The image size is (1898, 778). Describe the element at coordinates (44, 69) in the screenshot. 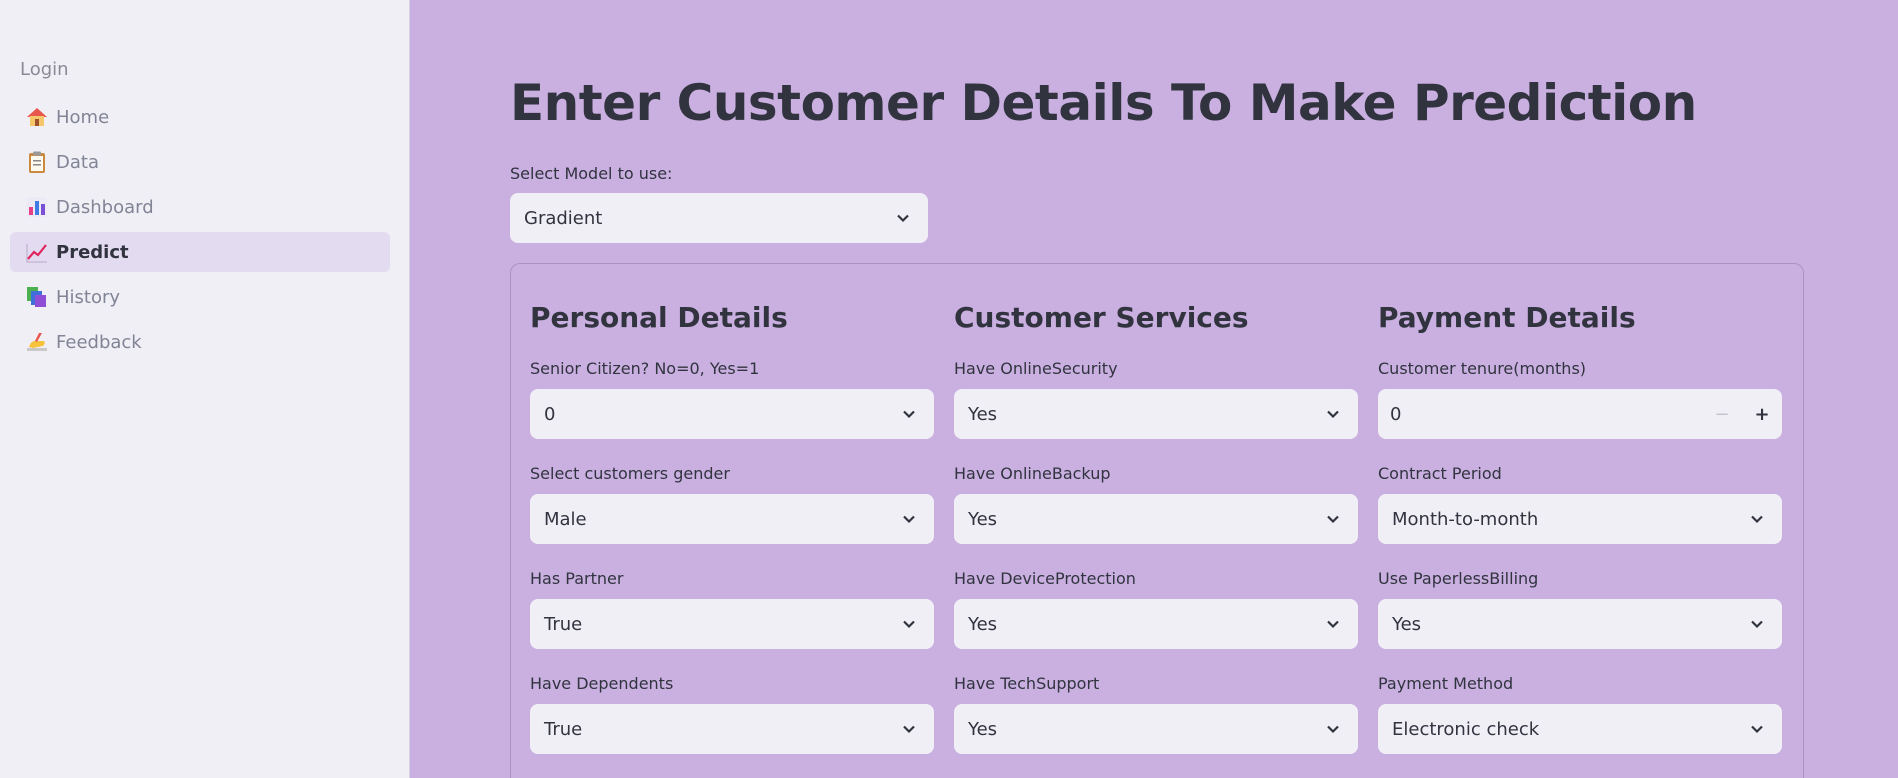

I see `login-link: Login` at that location.